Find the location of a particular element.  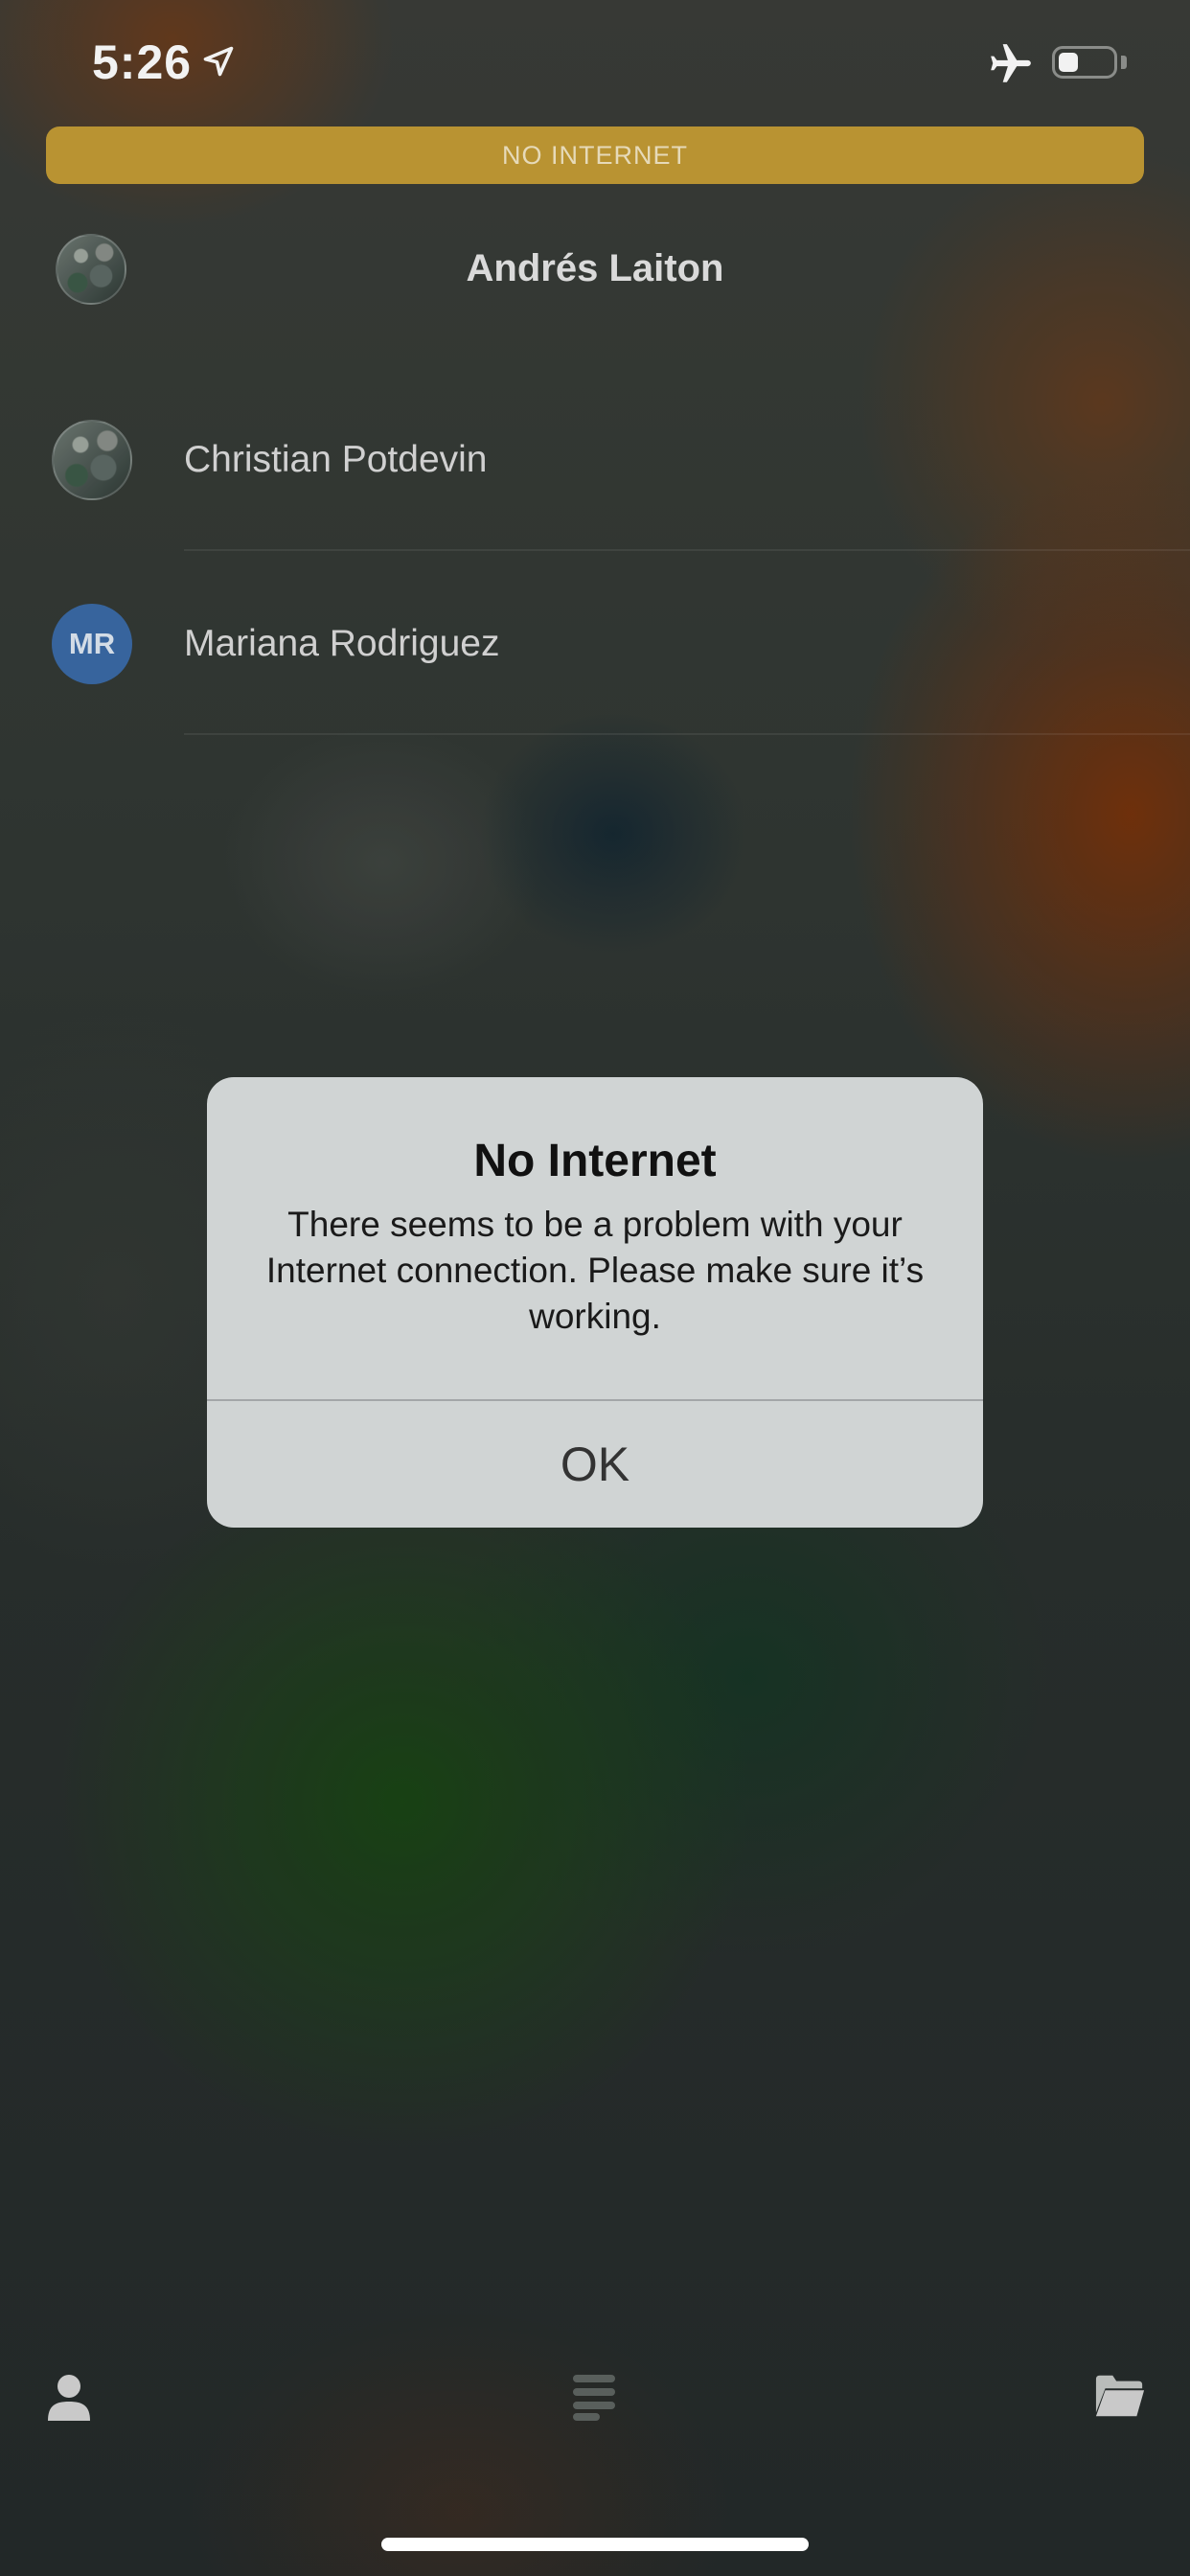

alert-title: No Internet is located at coordinates (595, 1161).